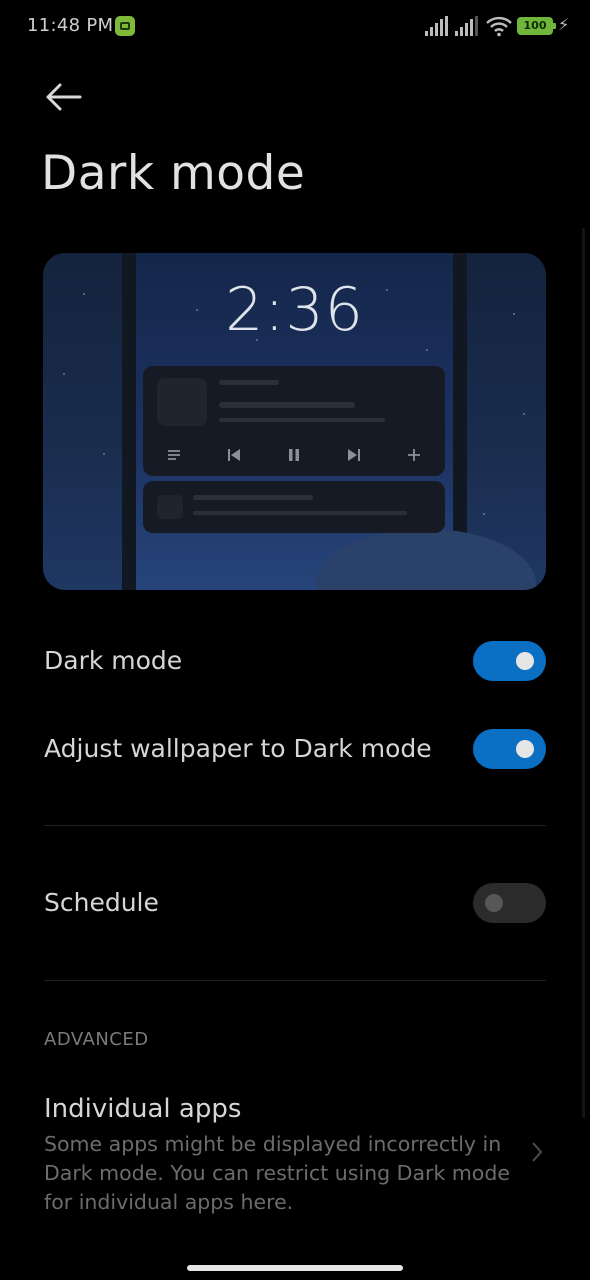 The width and height of the screenshot is (590, 1280). What do you see at coordinates (509, 749) in the screenshot?
I see `adjust-wallpaper-toggle` at bounding box center [509, 749].